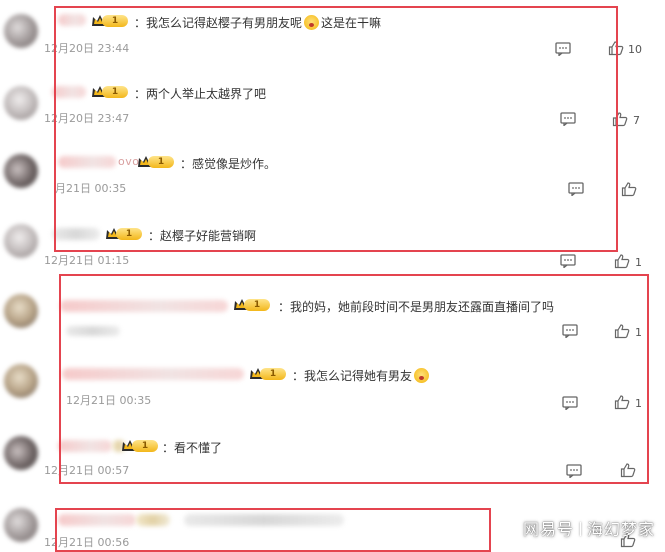 This screenshot has height=552, width=665. I want to click on watermark: 网易号 海幻梦家, so click(589, 528).